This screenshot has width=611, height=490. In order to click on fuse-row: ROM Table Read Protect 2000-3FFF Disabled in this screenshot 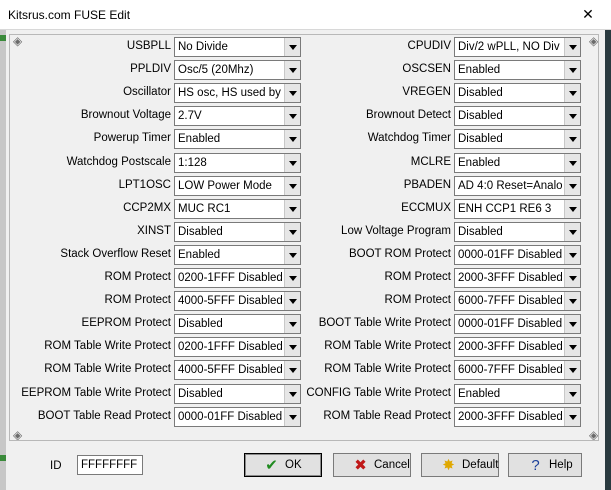, I will do `click(305, 417)`.